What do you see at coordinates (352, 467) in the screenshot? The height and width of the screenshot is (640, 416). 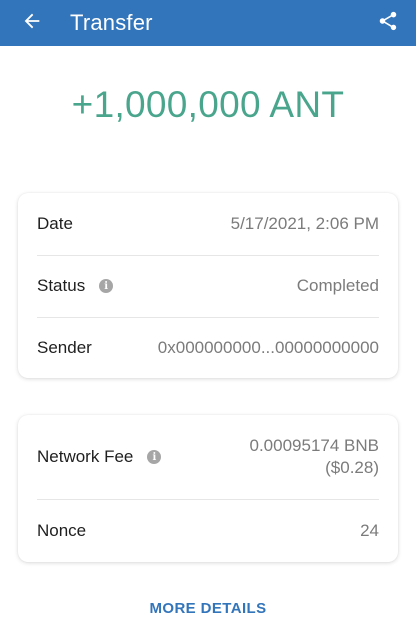 I see `network-fee-fiat: ($0.28)` at bounding box center [352, 467].